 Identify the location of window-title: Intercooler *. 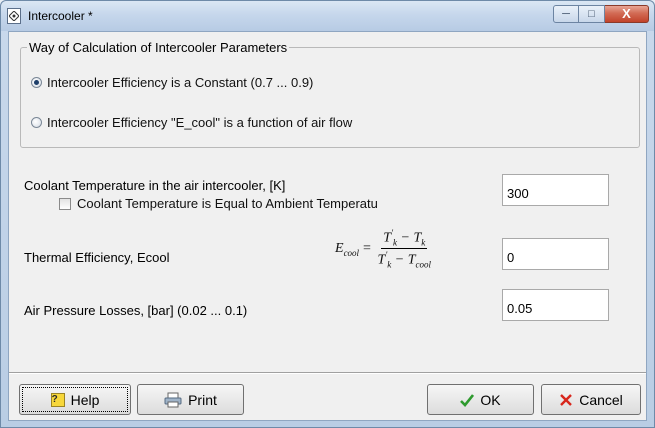
(60, 16).